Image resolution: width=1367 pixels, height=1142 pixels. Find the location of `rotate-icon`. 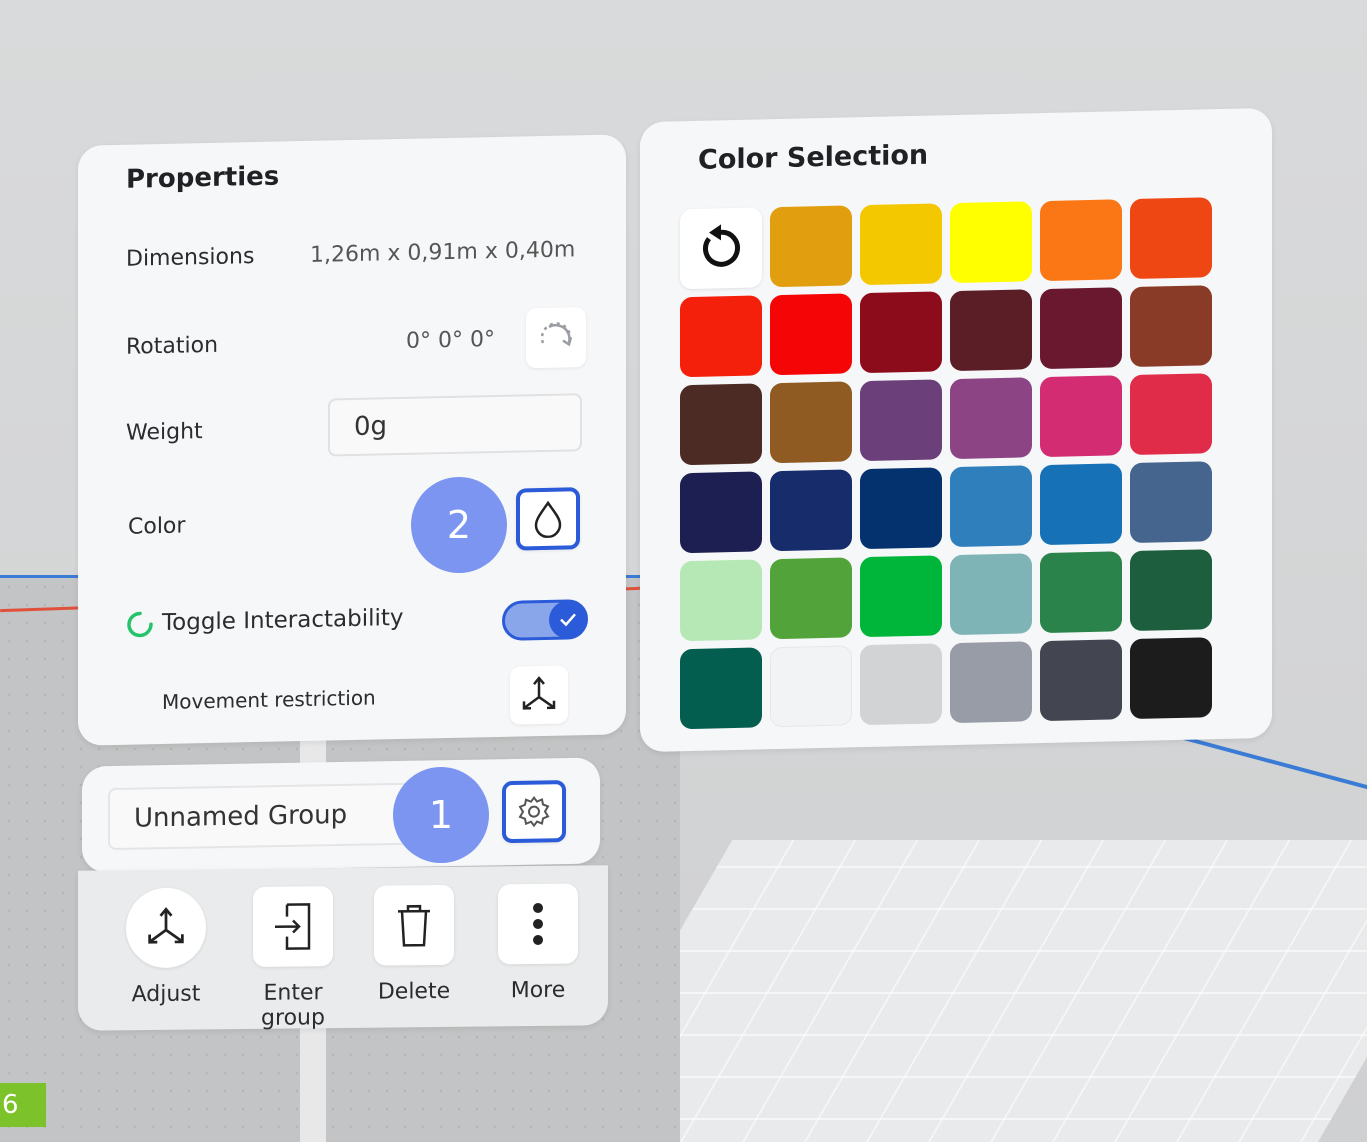

rotate-icon is located at coordinates (556, 334).